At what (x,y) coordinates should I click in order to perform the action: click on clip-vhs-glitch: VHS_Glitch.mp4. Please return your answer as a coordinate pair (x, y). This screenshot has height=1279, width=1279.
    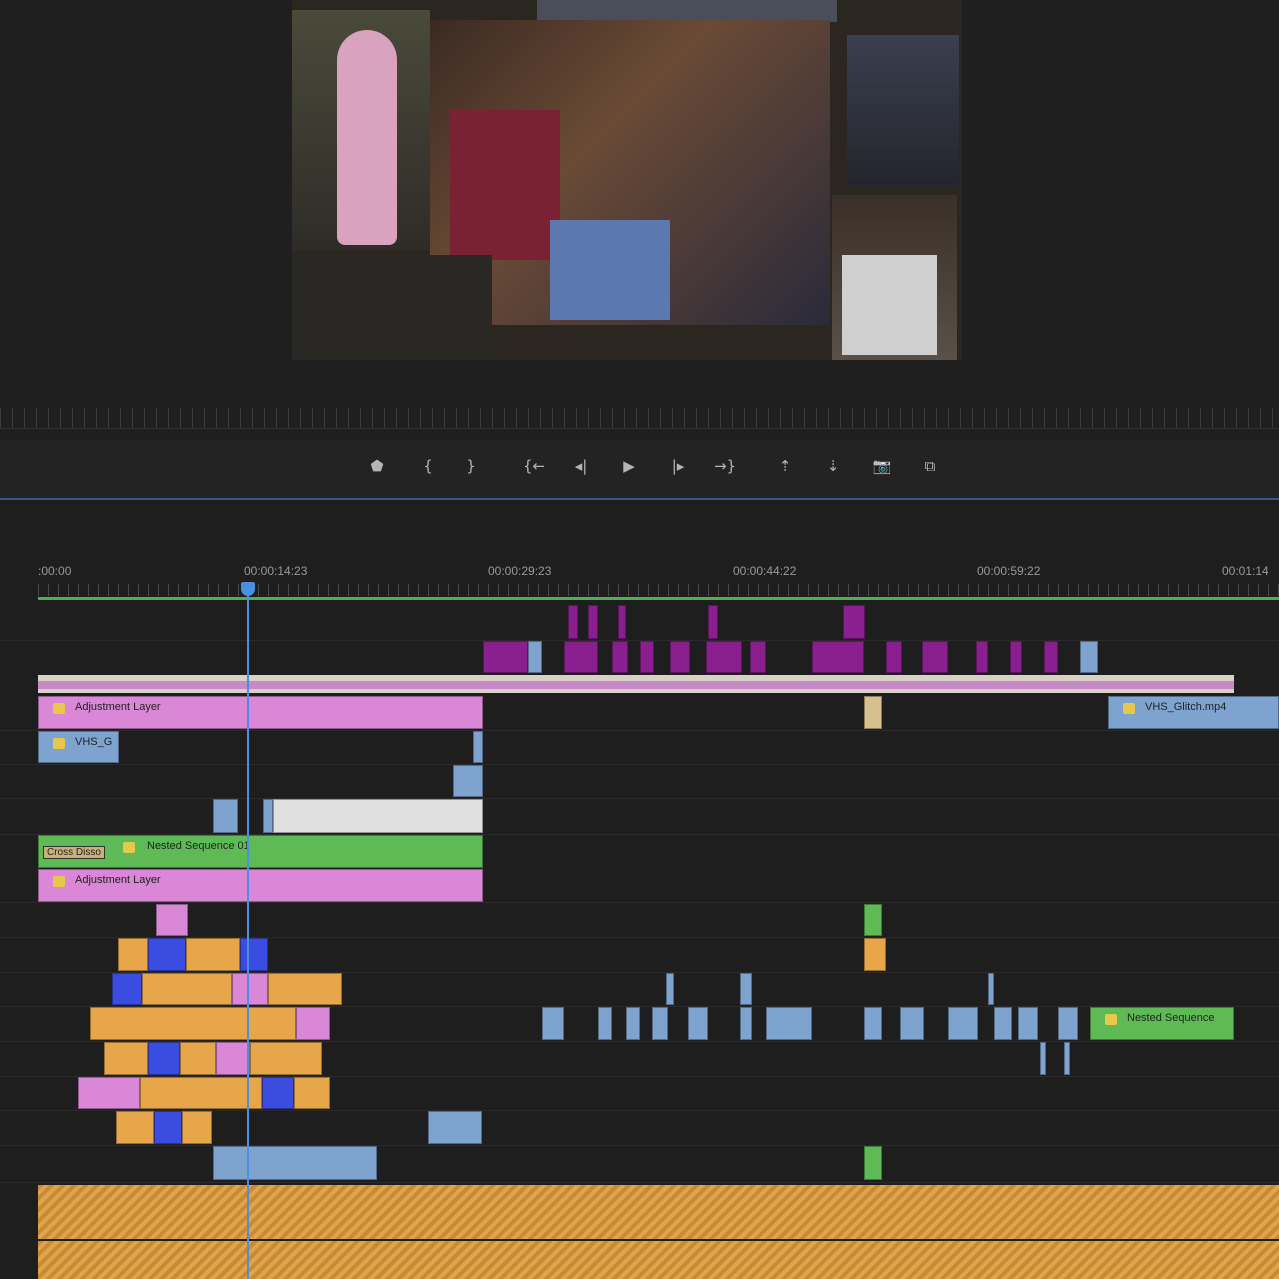
    Looking at the image, I should click on (1193, 712).